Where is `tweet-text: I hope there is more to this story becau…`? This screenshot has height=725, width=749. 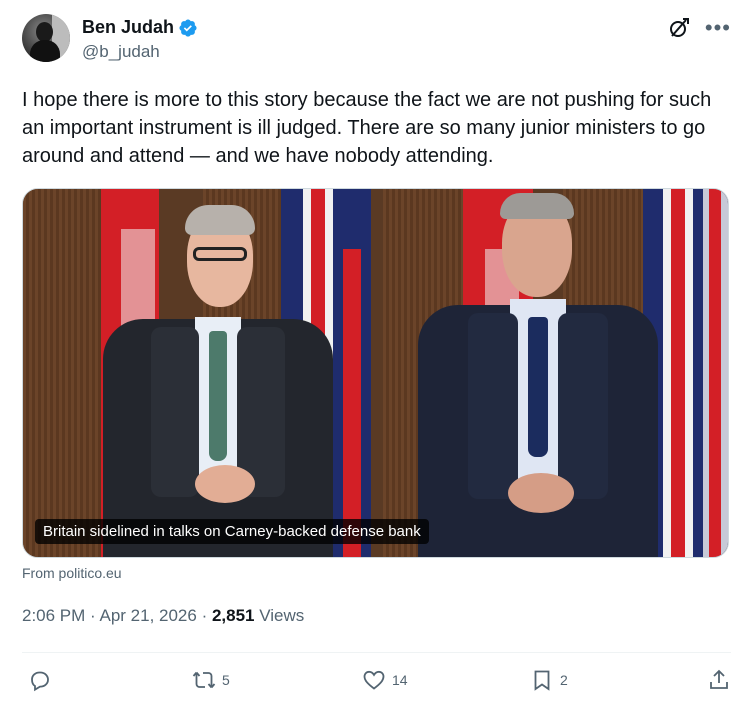
tweet-text: I hope there is more to this story becau… is located at coordinates (367, 128).